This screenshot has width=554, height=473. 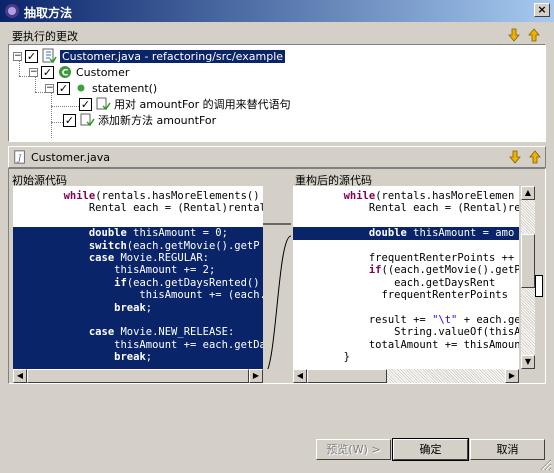 I want to click on code-line: thisAmount += (each., so click(x=138, y=295).